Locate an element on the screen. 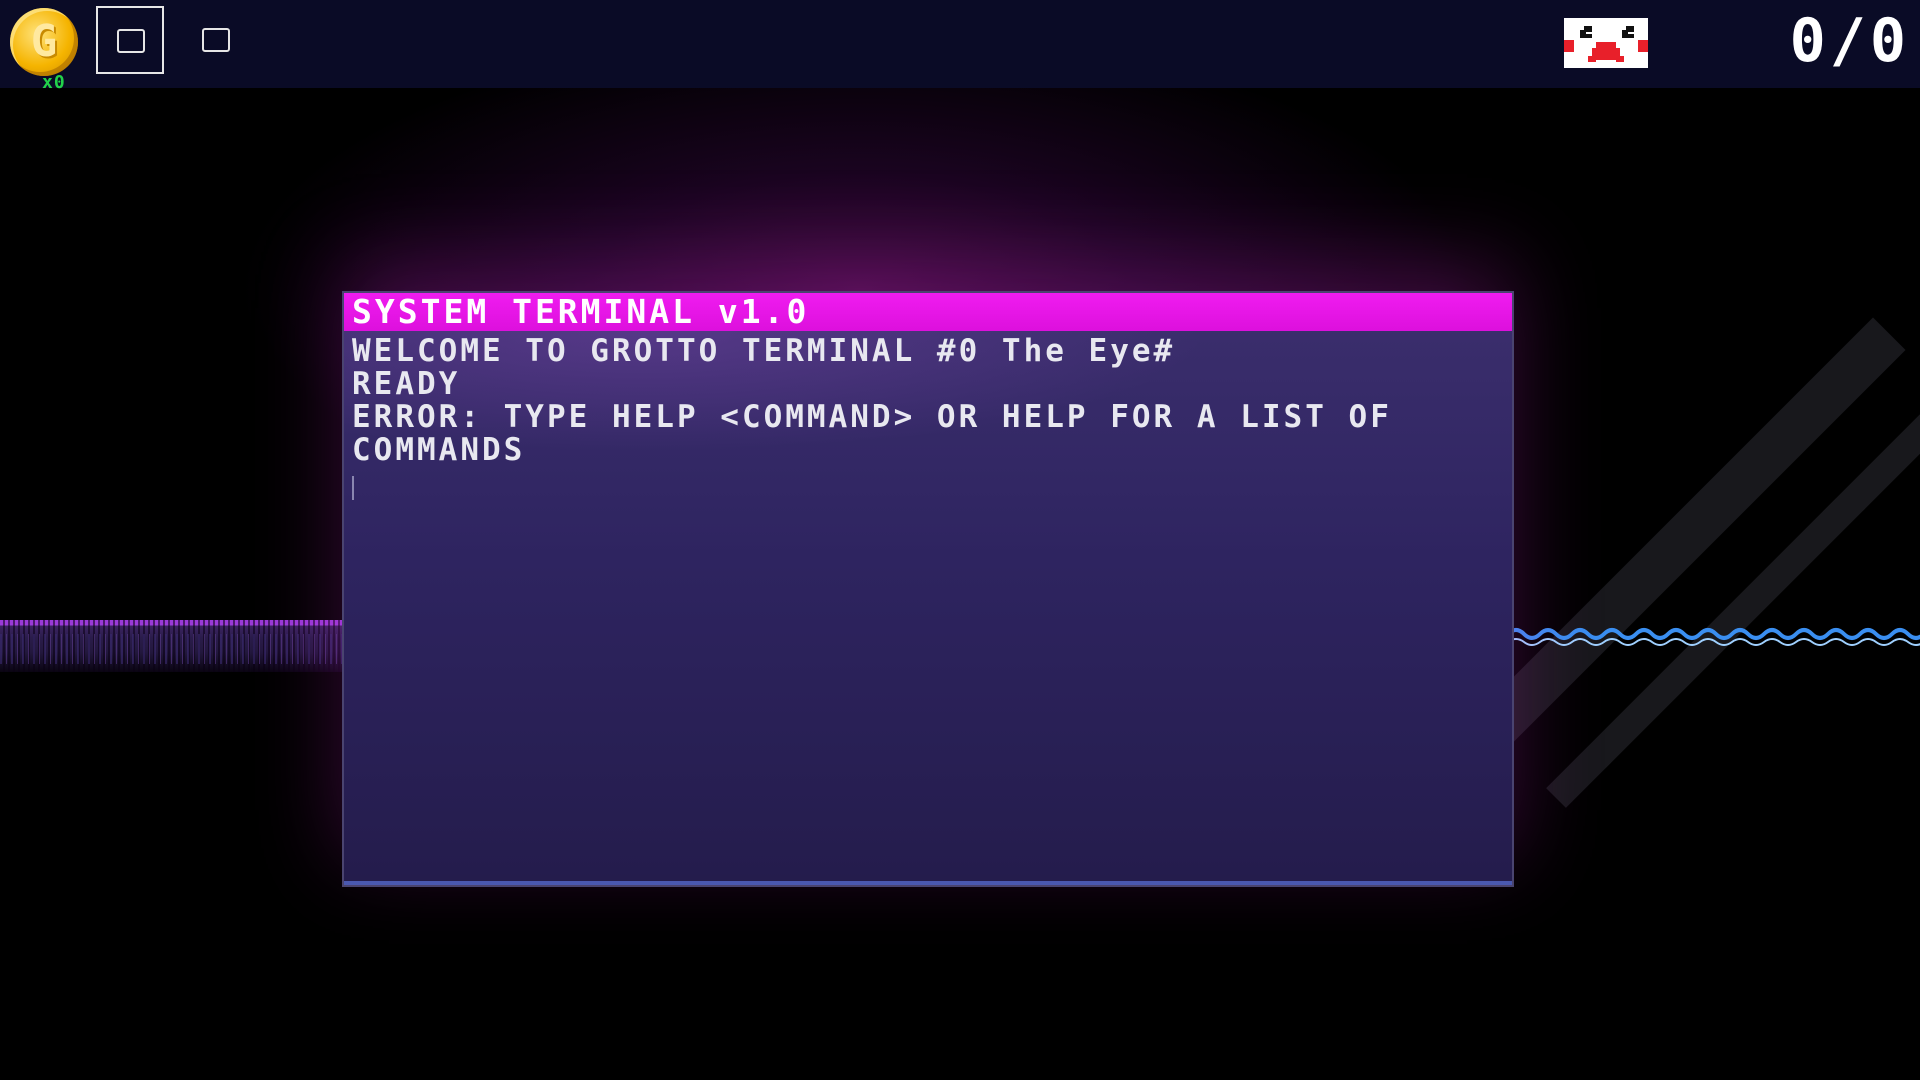 The height and width of the screenshot is (1080, 1920). terminal-line-ready: READY is located at coordinates (406, 384).